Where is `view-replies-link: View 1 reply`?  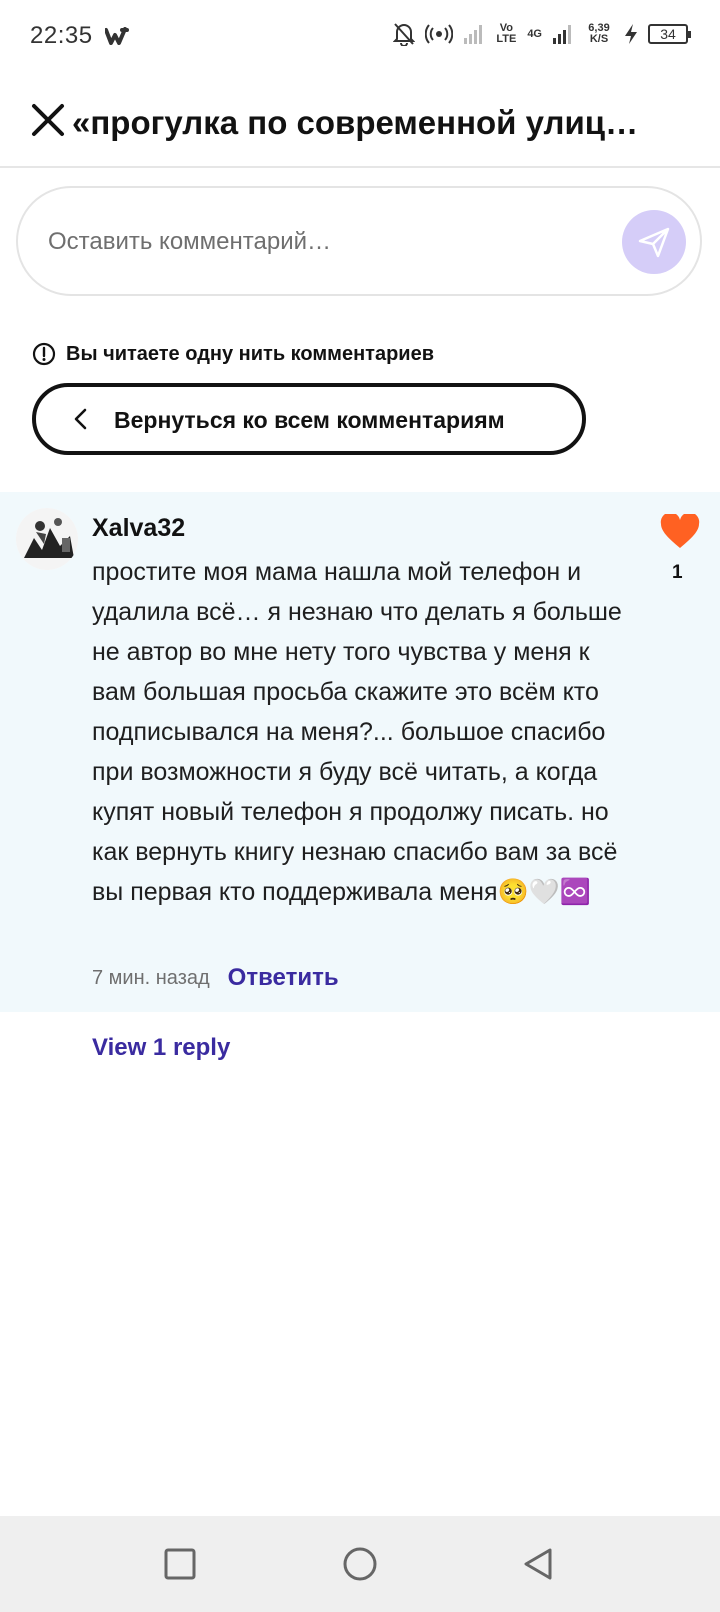
view-replies-link: View 1 reply is located at coordinates (161, 1048).